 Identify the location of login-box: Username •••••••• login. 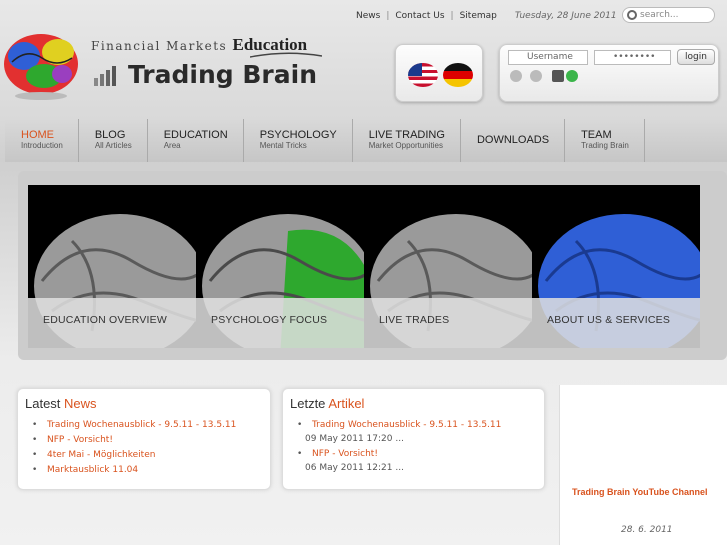
(609, 73).